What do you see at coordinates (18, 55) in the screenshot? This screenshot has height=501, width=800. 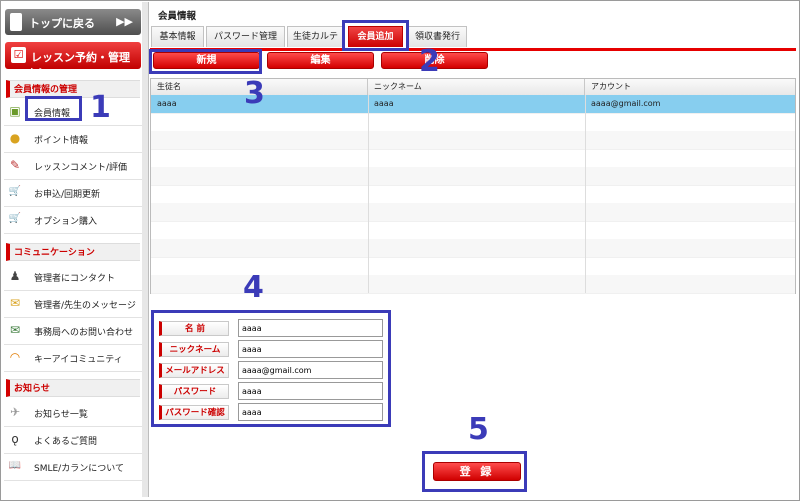 I see `checkbox-icon: ☑` at bounding box center [18, 55].